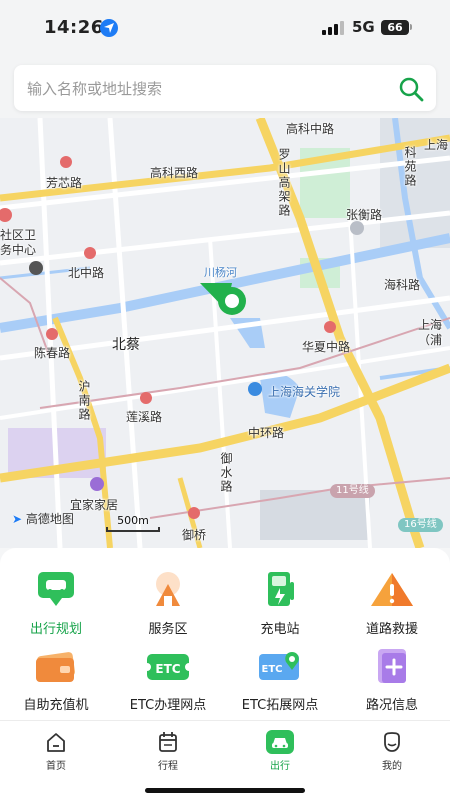  I want to click on status-bar: 14:26 5G 66, so click(225, 27).